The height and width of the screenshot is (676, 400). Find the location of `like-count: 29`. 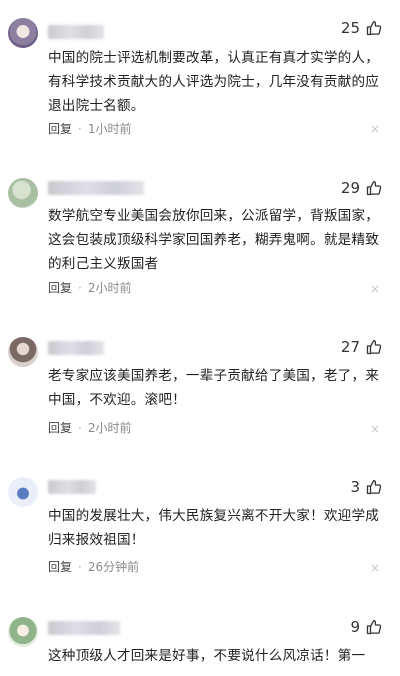

like-count: 29 is located at coordinates (350, 188).